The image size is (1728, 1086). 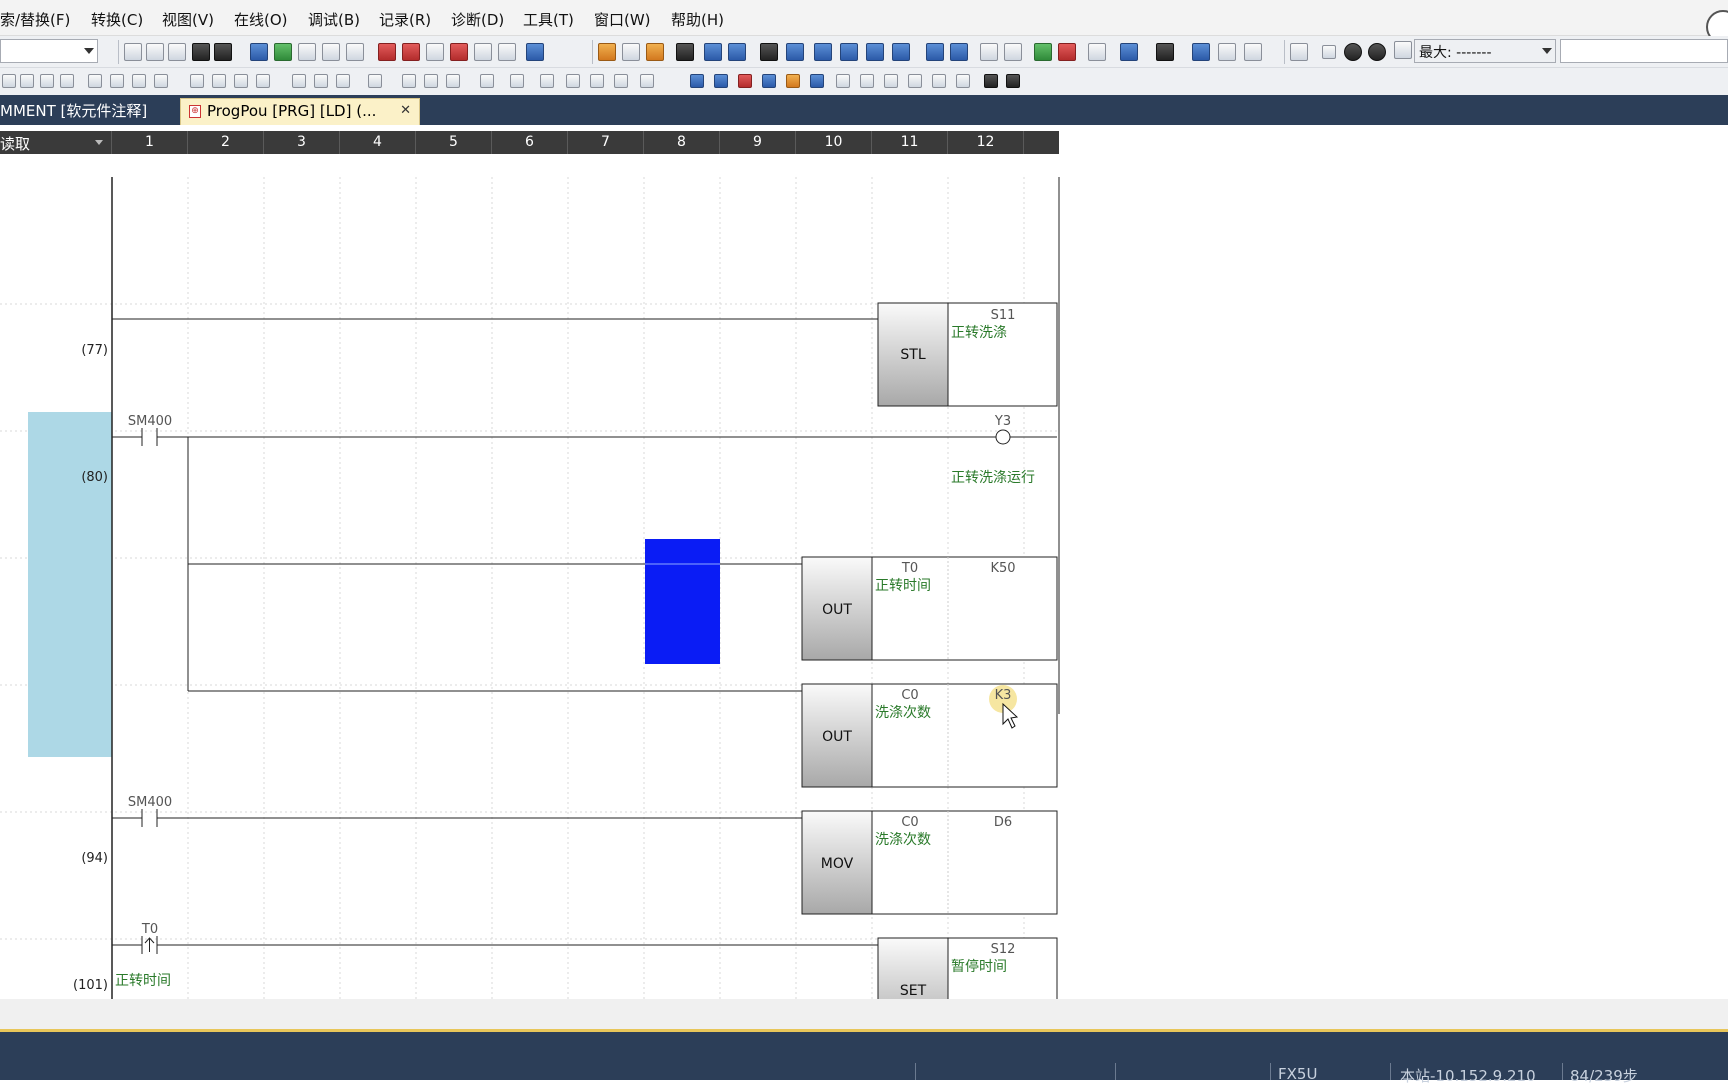 What do you see at coordinates (1013, 81) in the screenshot?
I see `merge-icon` at bounding box center [1013, 81].